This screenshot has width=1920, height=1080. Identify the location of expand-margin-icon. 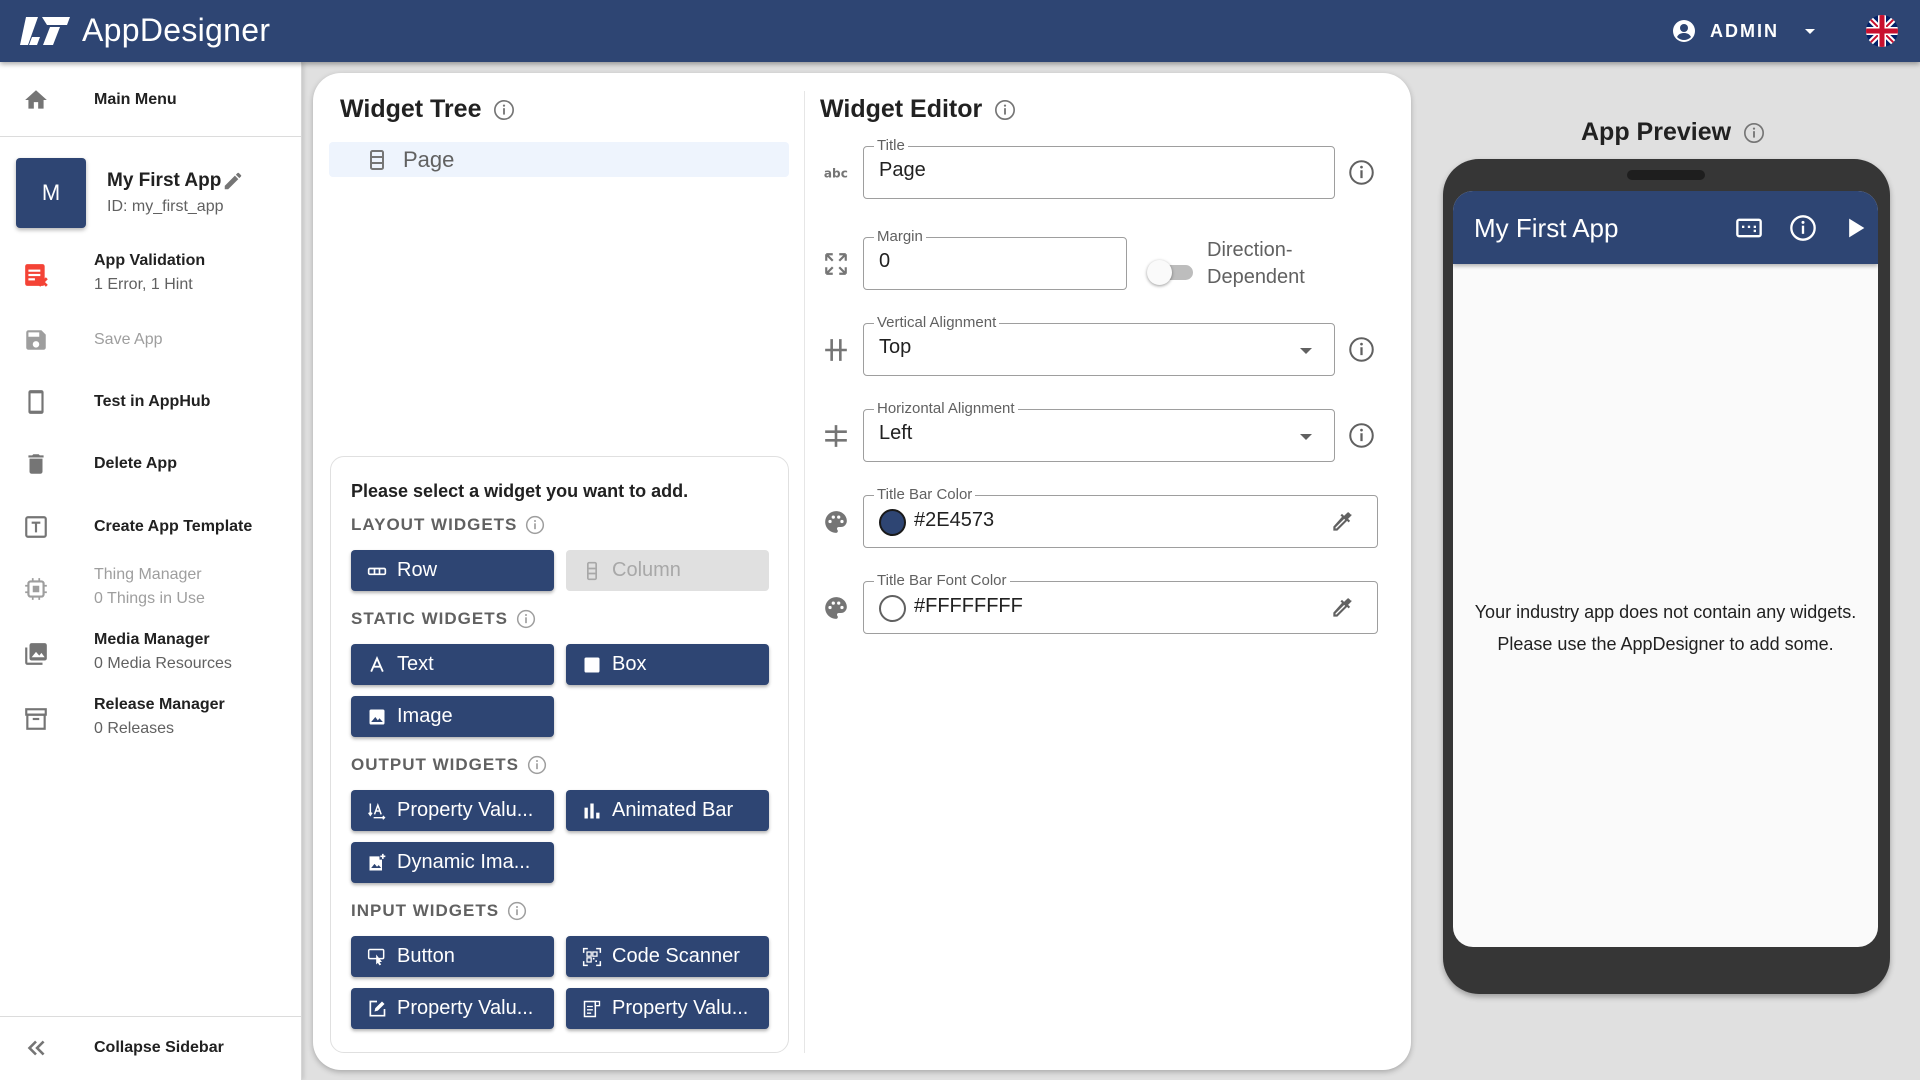
(836, 264).